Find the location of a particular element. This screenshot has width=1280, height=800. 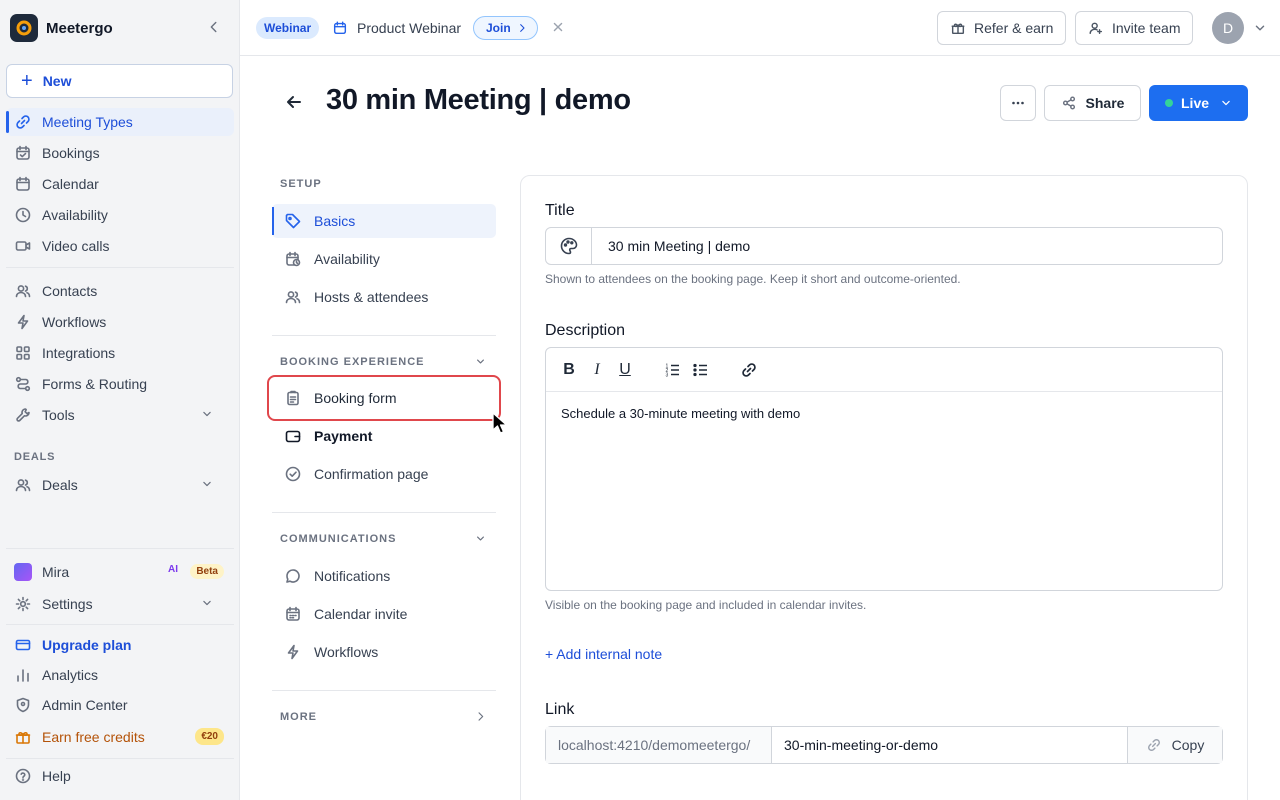

tab-calendar-invite: Calendar invite is located at coordinates (384, 614).